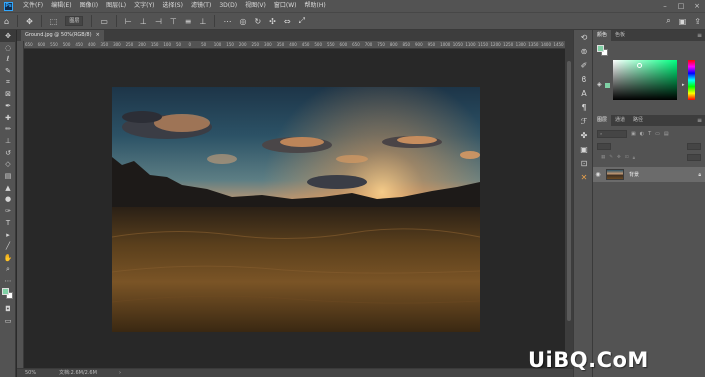 Image resolution: width=705 pixels, height=377 pixels. I want to click on status-menu-icon: ›, so click(120, 373).